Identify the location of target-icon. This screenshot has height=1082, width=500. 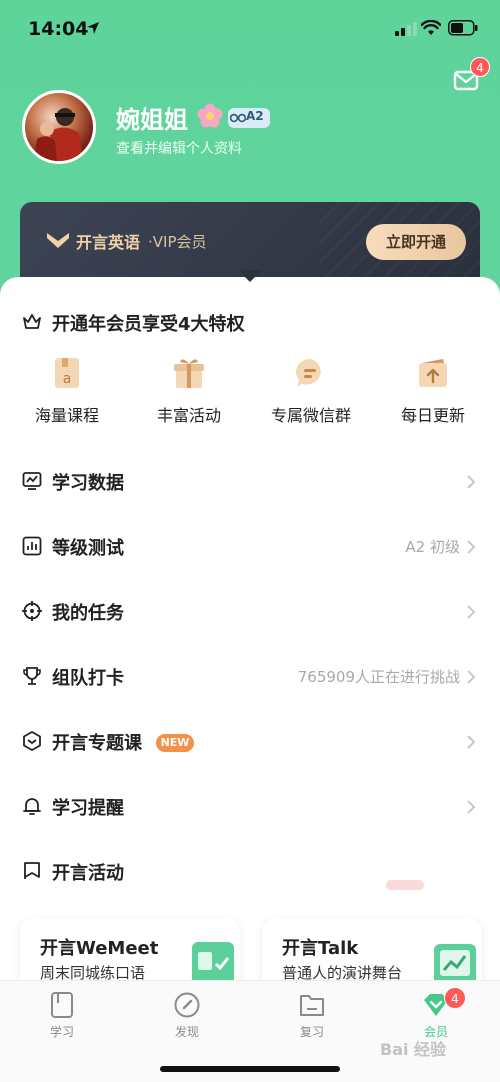
(32, 611).